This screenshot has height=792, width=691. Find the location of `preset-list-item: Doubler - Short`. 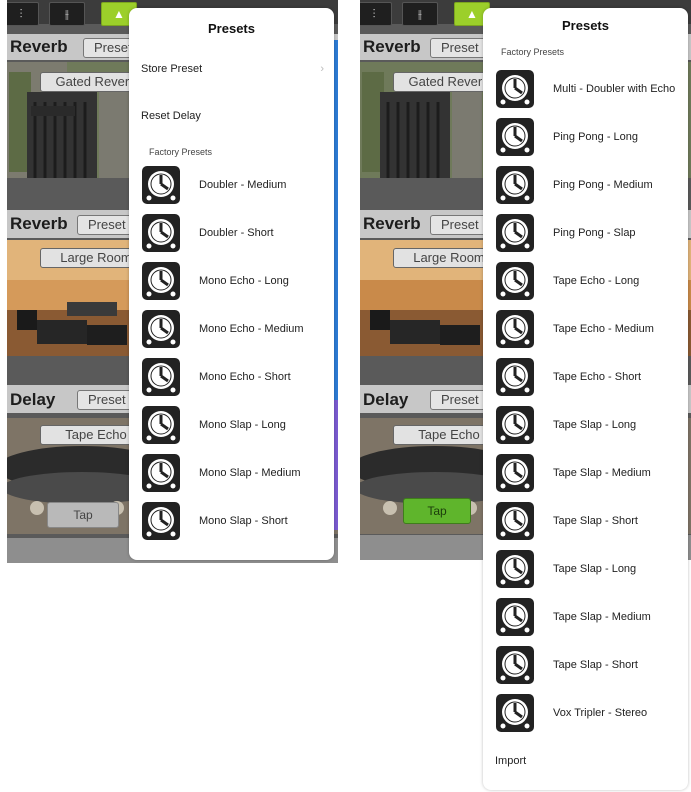

preset-list-item: Doubler - Short is located at coordinates (237, 233).